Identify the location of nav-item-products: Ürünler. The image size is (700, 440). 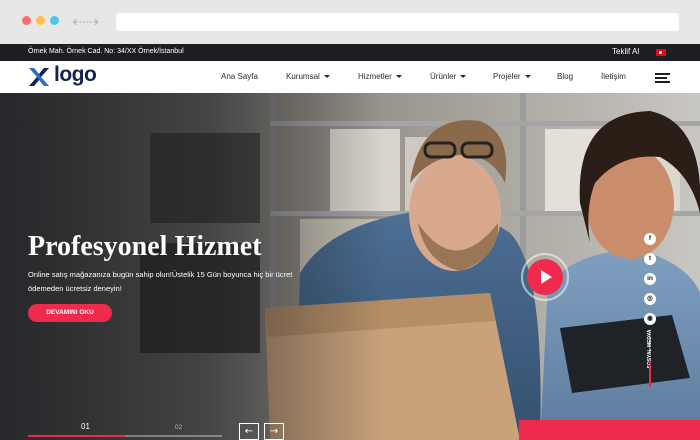
(448, 76).